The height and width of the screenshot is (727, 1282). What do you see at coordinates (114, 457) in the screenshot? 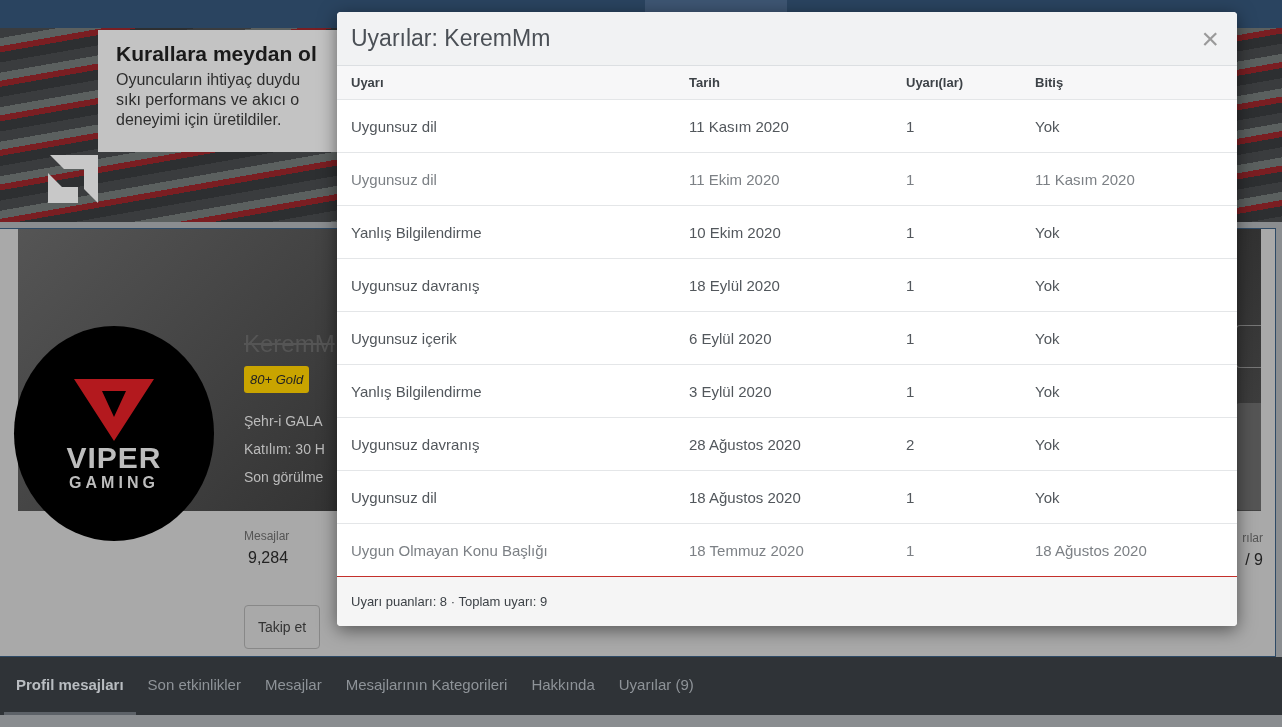
I see `logo-text: VIPER` at bounding box center [114, 457].